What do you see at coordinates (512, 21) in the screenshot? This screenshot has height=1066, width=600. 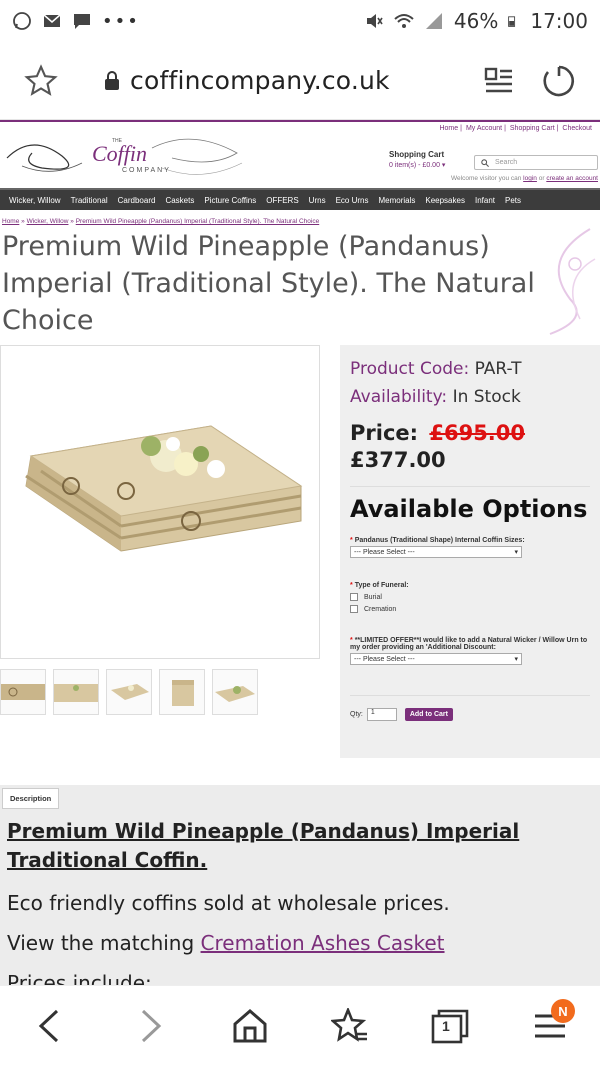 I see `battery-icon` at bounding box center [512, 21].